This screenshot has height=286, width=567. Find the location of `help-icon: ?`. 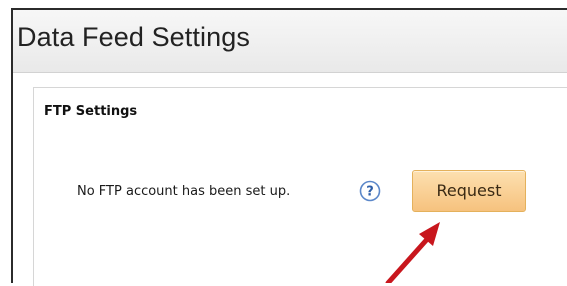

help-icon: ? is located at coordinates (370, 191).